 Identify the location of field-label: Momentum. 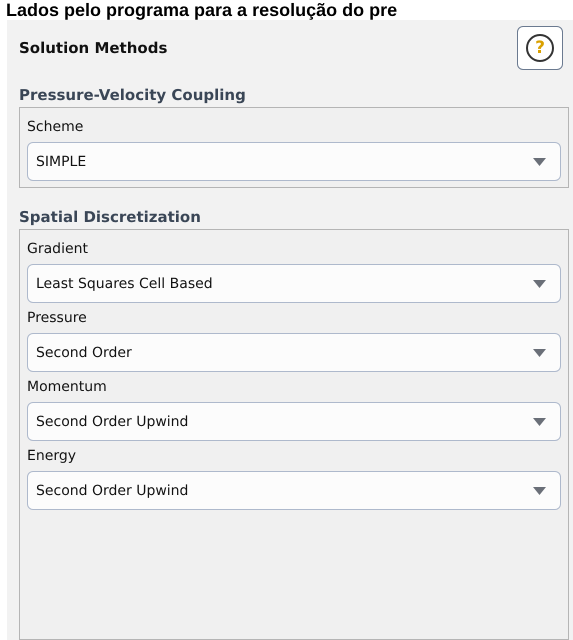
(67, 387).